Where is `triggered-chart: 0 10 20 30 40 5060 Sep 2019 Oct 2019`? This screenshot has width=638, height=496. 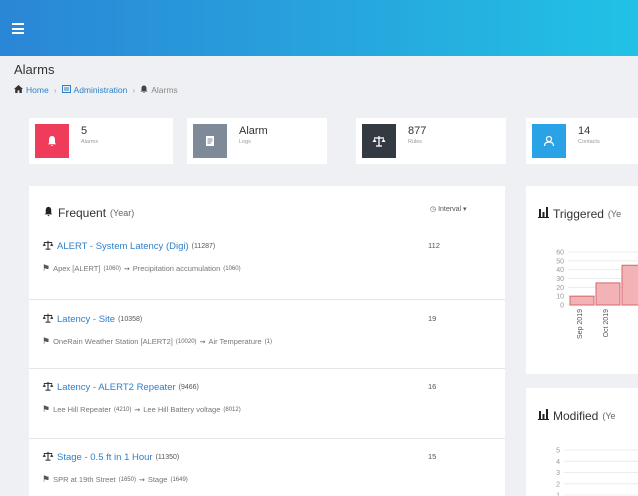 triggered-chart: 0 10 20 30 40 5060 Sep 2019 Oct 2019 is located at coordinates (597, 294).